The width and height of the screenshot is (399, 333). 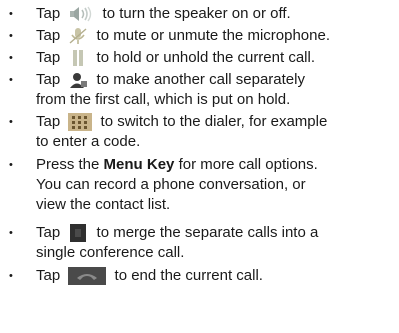 I want to click on item-text: to make another call separately, so click(x=200, y=79).